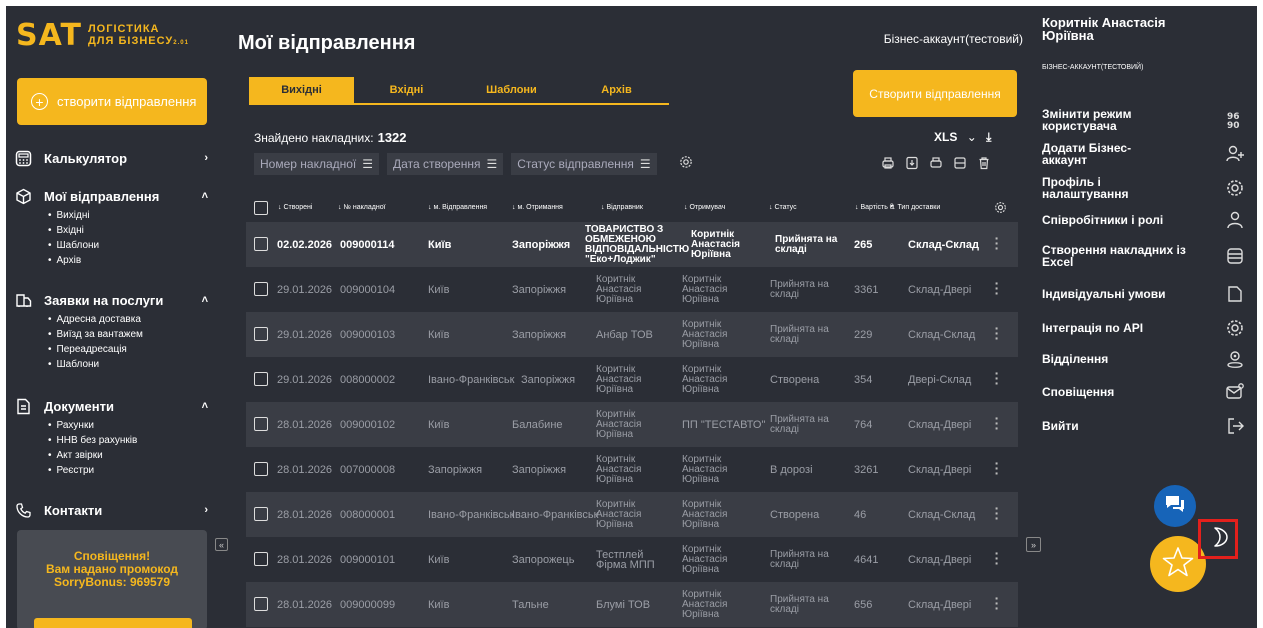 This screenshot has width=1263, height=628. What do you see at coordinates (129, 364) in the screenshot?
I see `sub-request-templates: Шаблони` at bounding box center [129, 364].